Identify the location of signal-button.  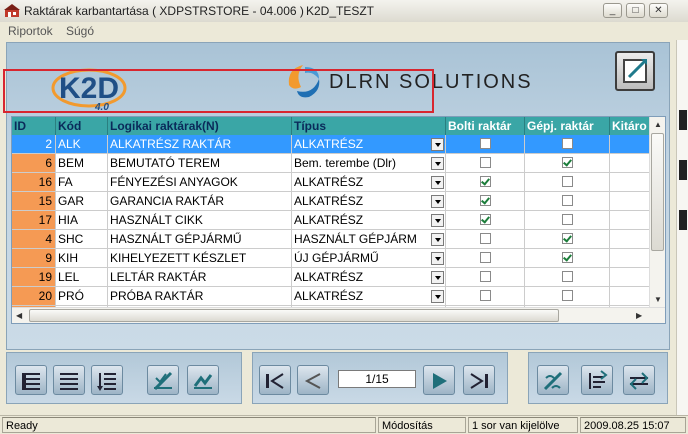
(553, 380).